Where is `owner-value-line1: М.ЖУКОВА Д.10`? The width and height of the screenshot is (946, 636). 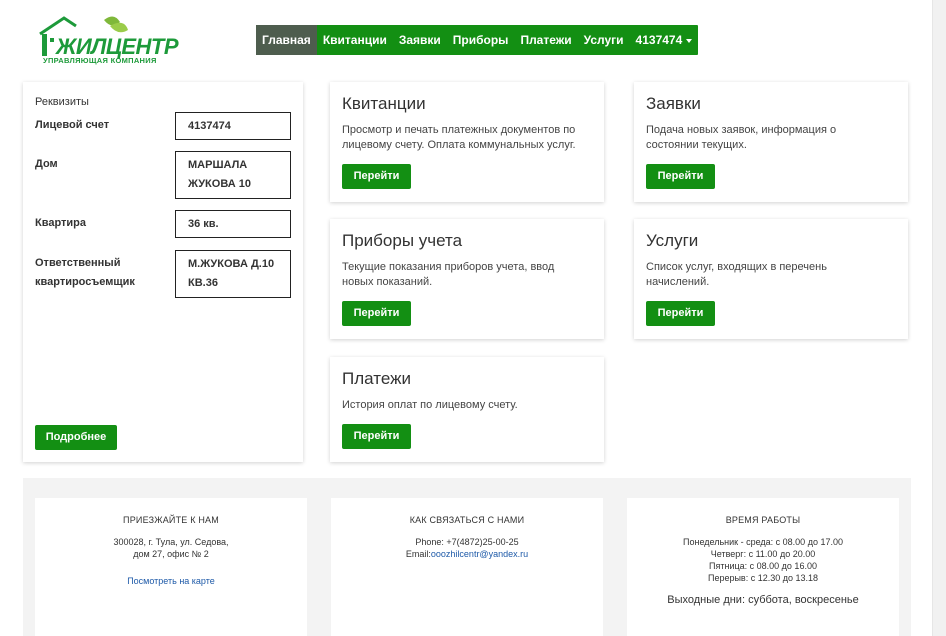 owner-value-line1: М.ЖУКОВА Д.10 is located at coordinates (231, 264).